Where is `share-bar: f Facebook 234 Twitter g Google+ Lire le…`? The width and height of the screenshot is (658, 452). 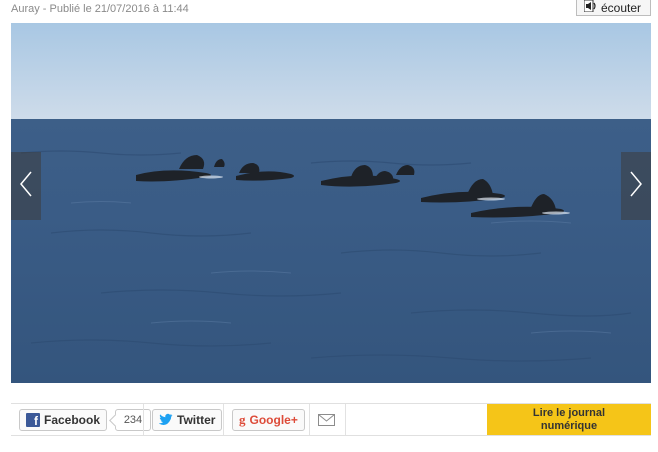
share-bar: f Facebook 234 Twitter g Google+ Lire le… is located at coordinates (331, 419).